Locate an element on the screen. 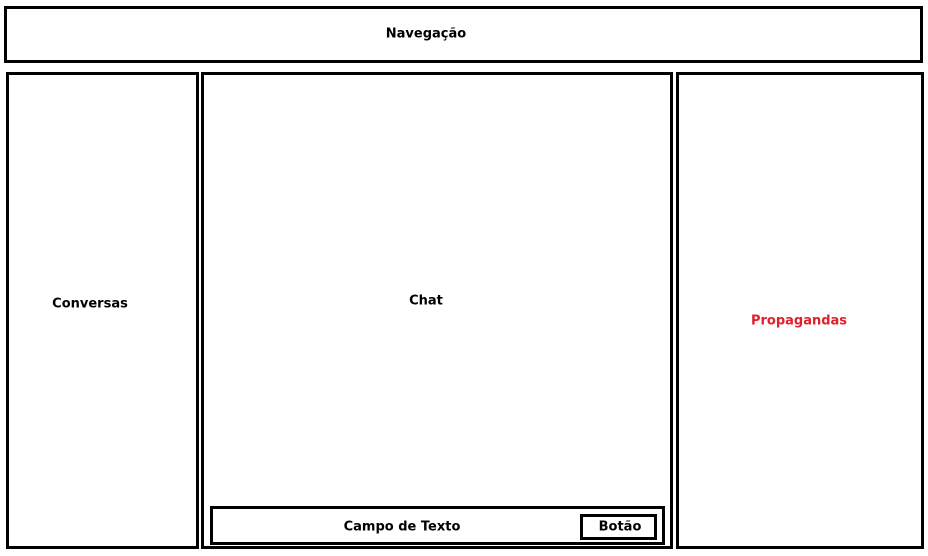 This screenshot has width=928, height=556. conversations-label: Conversas is located at coordinates (90, 304).